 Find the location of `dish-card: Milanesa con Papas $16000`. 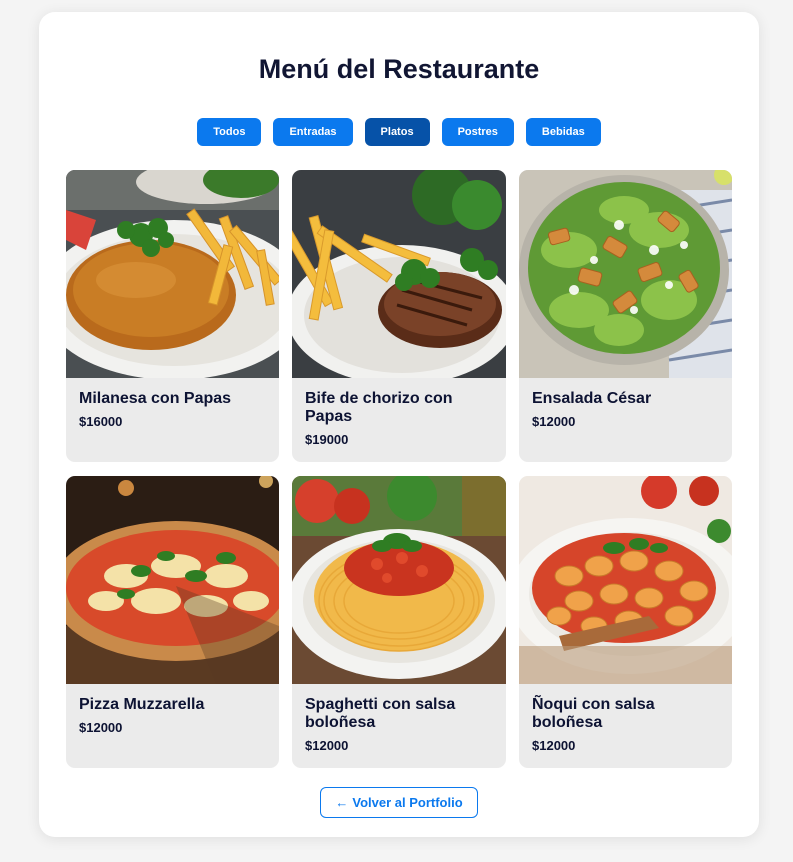

dish-card: Milanesa con Papas $16000 is located at coordinates (172, 316).